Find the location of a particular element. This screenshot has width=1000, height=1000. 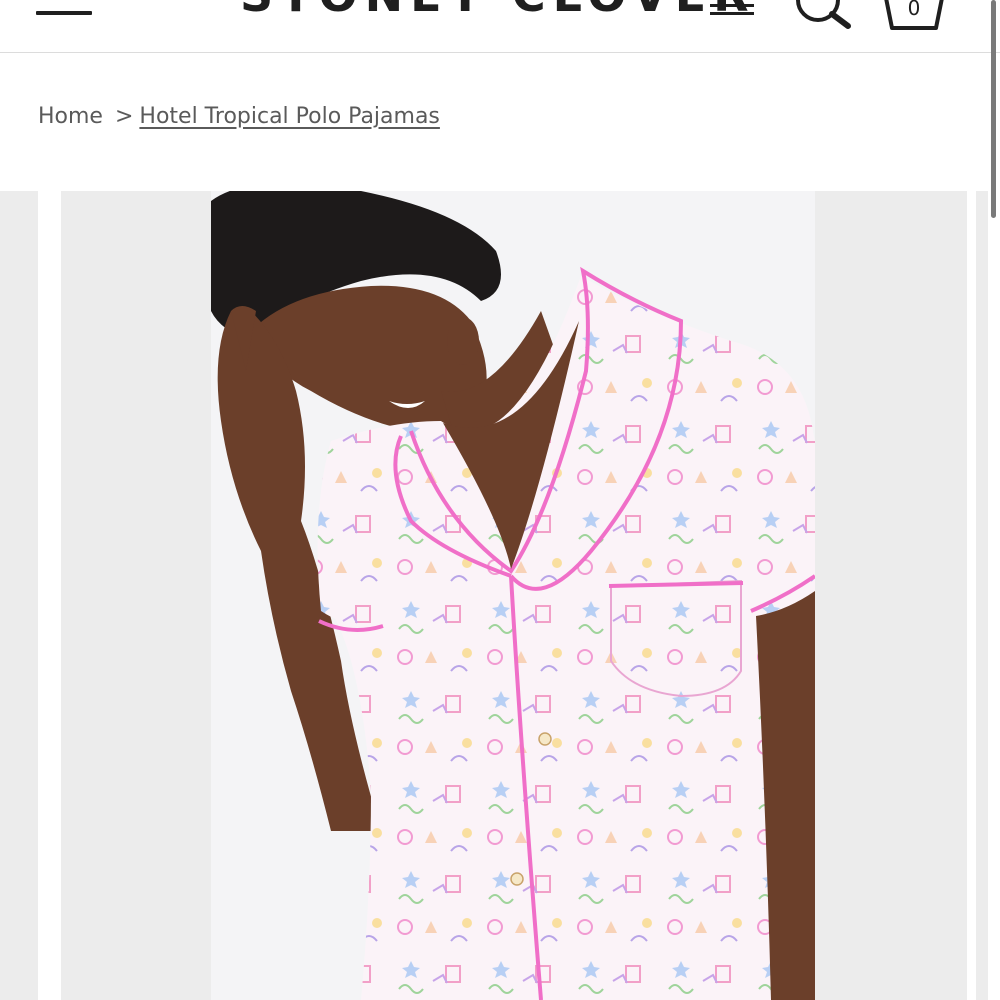

breadcrumb: Home > Hotel Tropical Polo Pajamas is located at coordinates (239, 117).